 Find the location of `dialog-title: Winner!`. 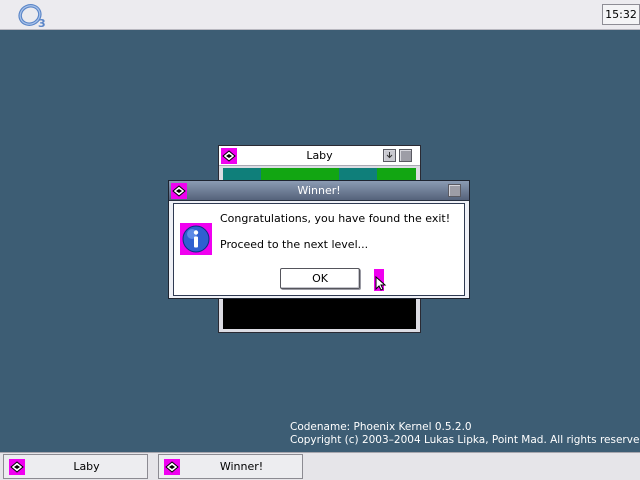

dialog-title: Winner! is located at coordinates (319, 190).